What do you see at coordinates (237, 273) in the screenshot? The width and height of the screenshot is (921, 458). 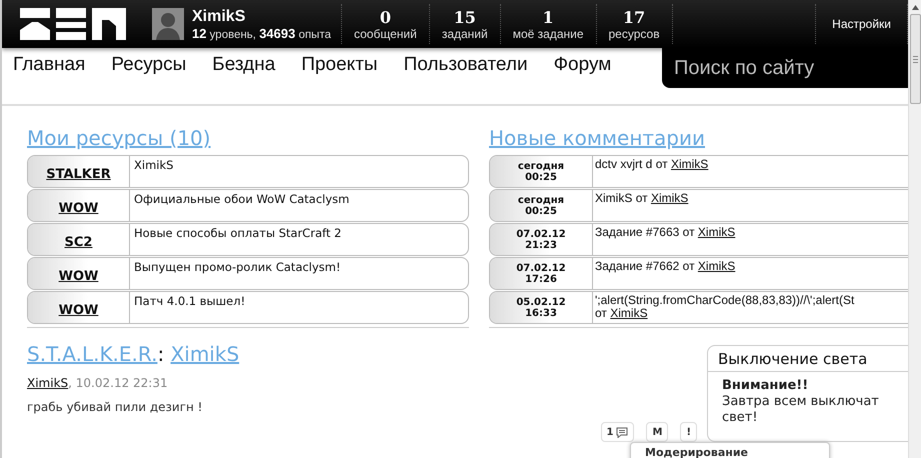 I see `resource-title-link: Выпущен промо-ролик Cataclysm!` at bounding box center [237, 273].